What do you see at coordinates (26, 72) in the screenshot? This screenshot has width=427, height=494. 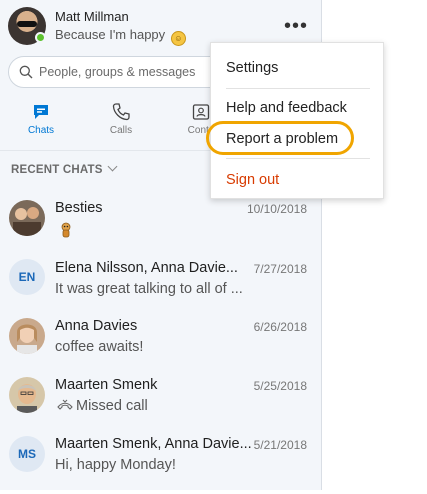 I see `search-icon` at bounding box center [26, 72].